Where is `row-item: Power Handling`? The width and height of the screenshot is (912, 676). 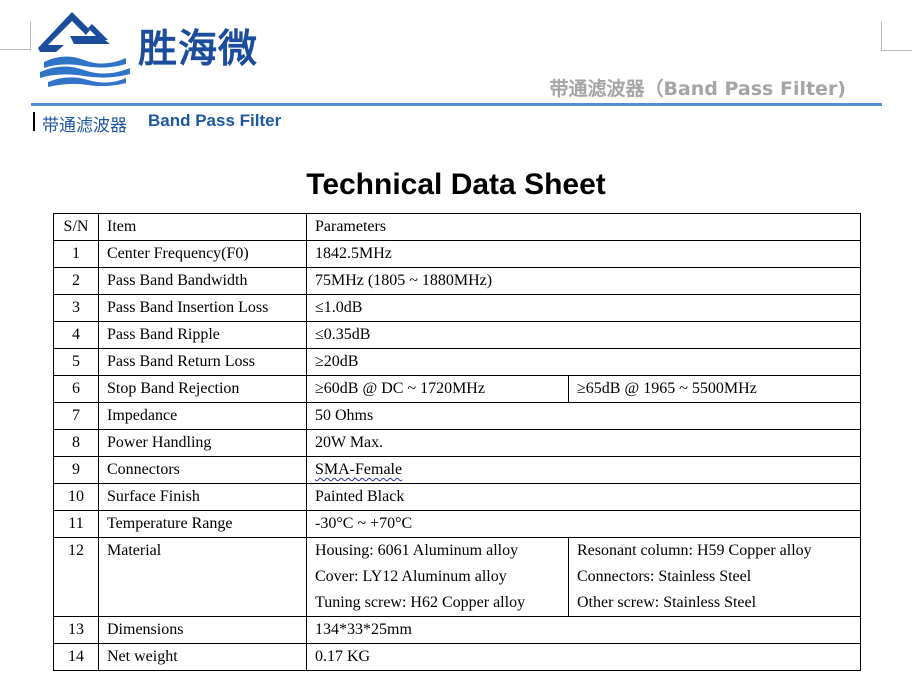
row-item: Power Handling is located at coordinates (202, 443).